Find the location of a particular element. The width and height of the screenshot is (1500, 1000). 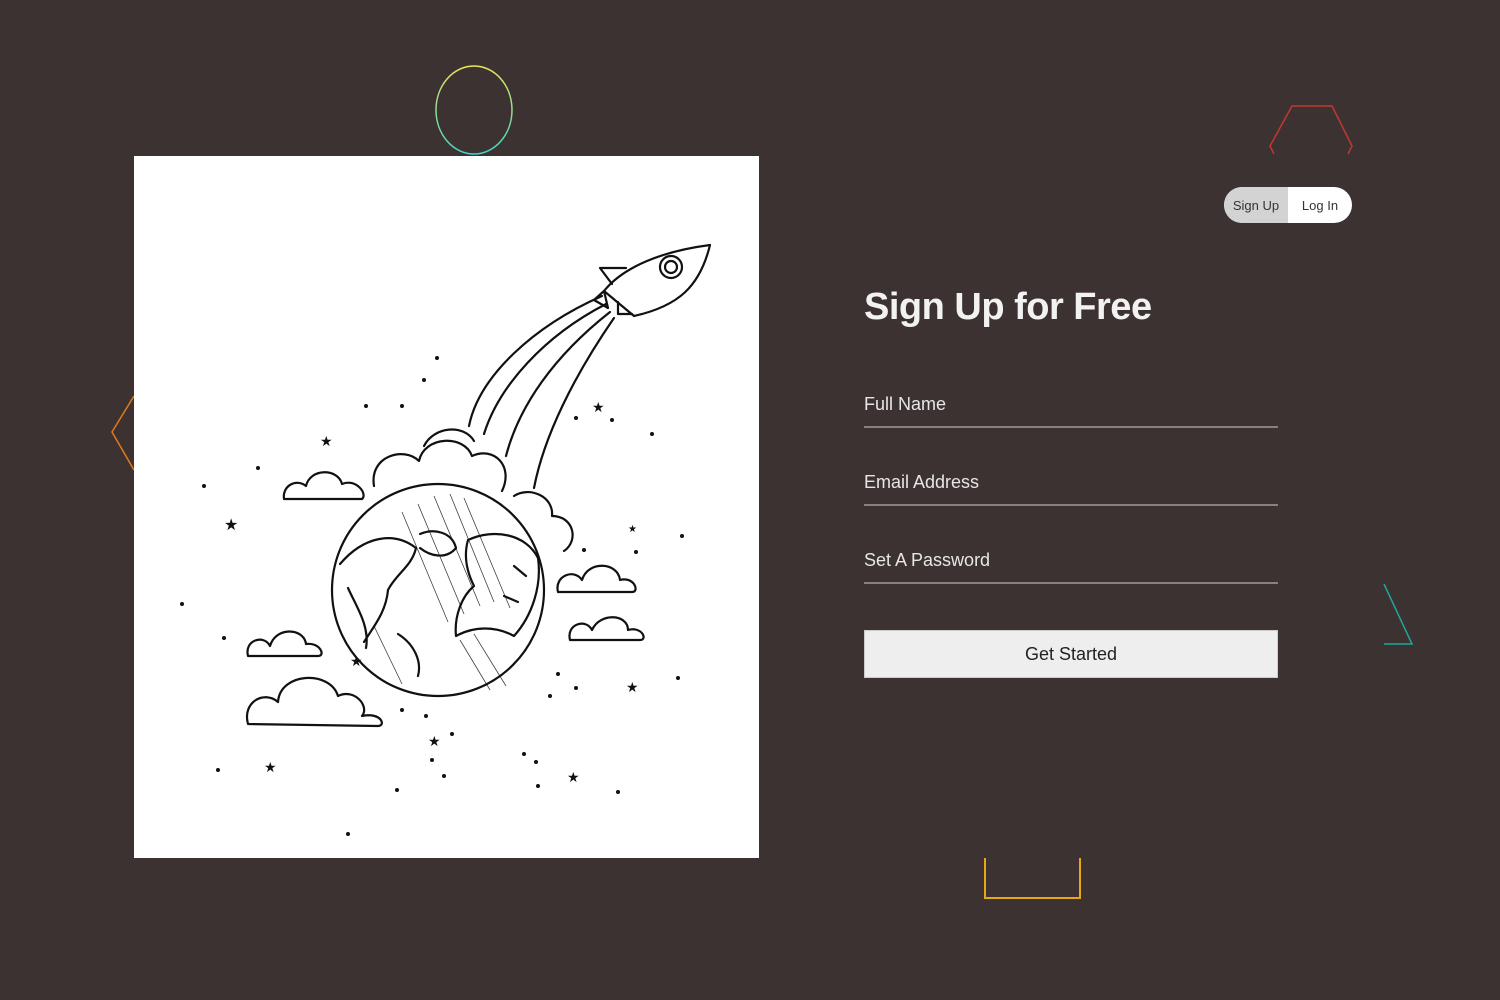

email-field is located at coordinates (1071, 483).